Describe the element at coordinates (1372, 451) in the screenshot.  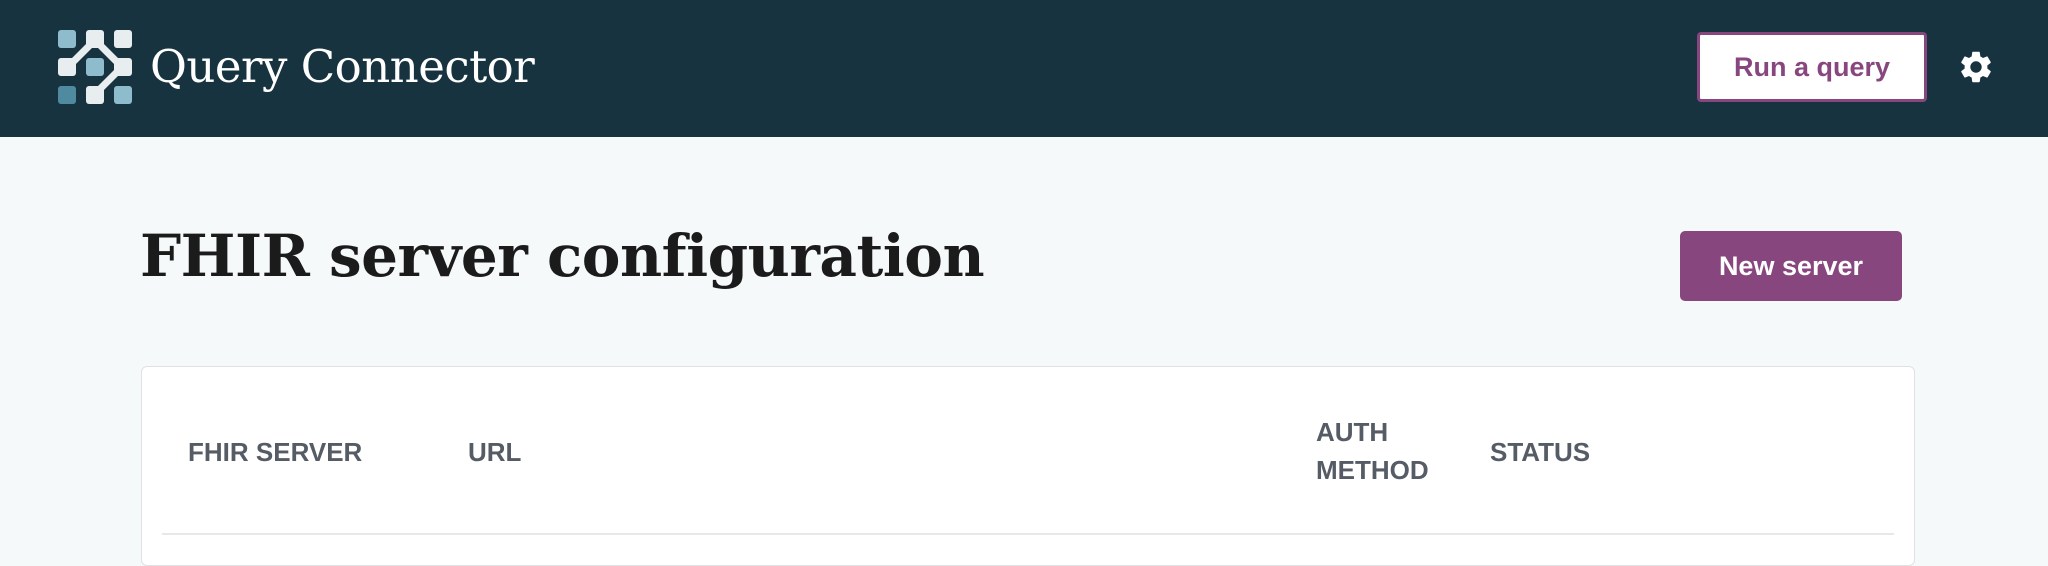
I see `column-header-auth-method: AUTH METHOD` at that location.